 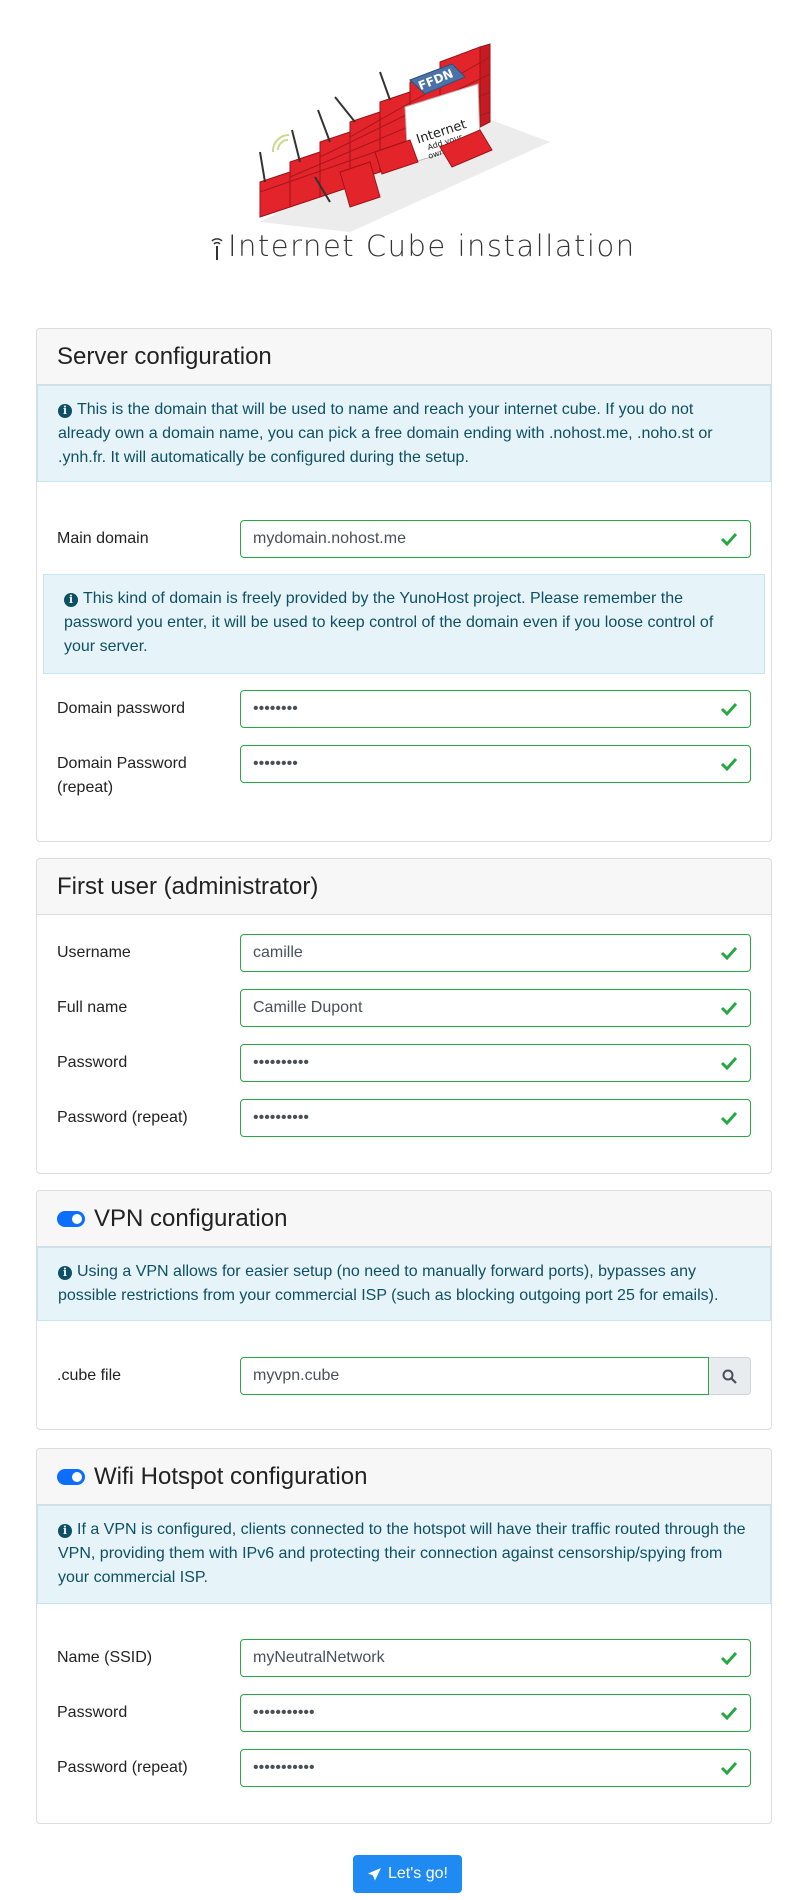 I want to click on server-configuration-header: Server configuration, so click(x=404, y=357).